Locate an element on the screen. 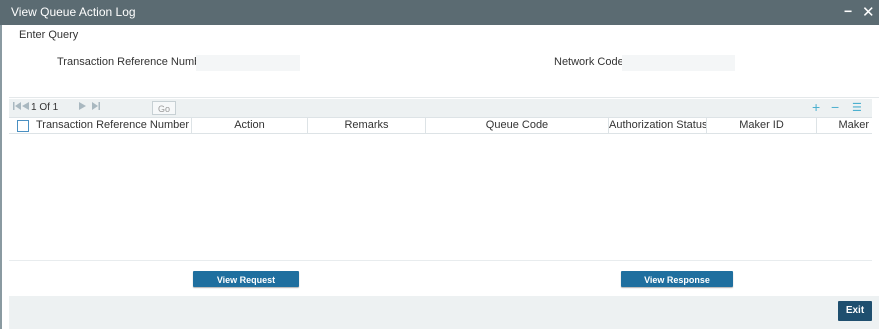  prev-page-icon is located at coordinates (25, 107).